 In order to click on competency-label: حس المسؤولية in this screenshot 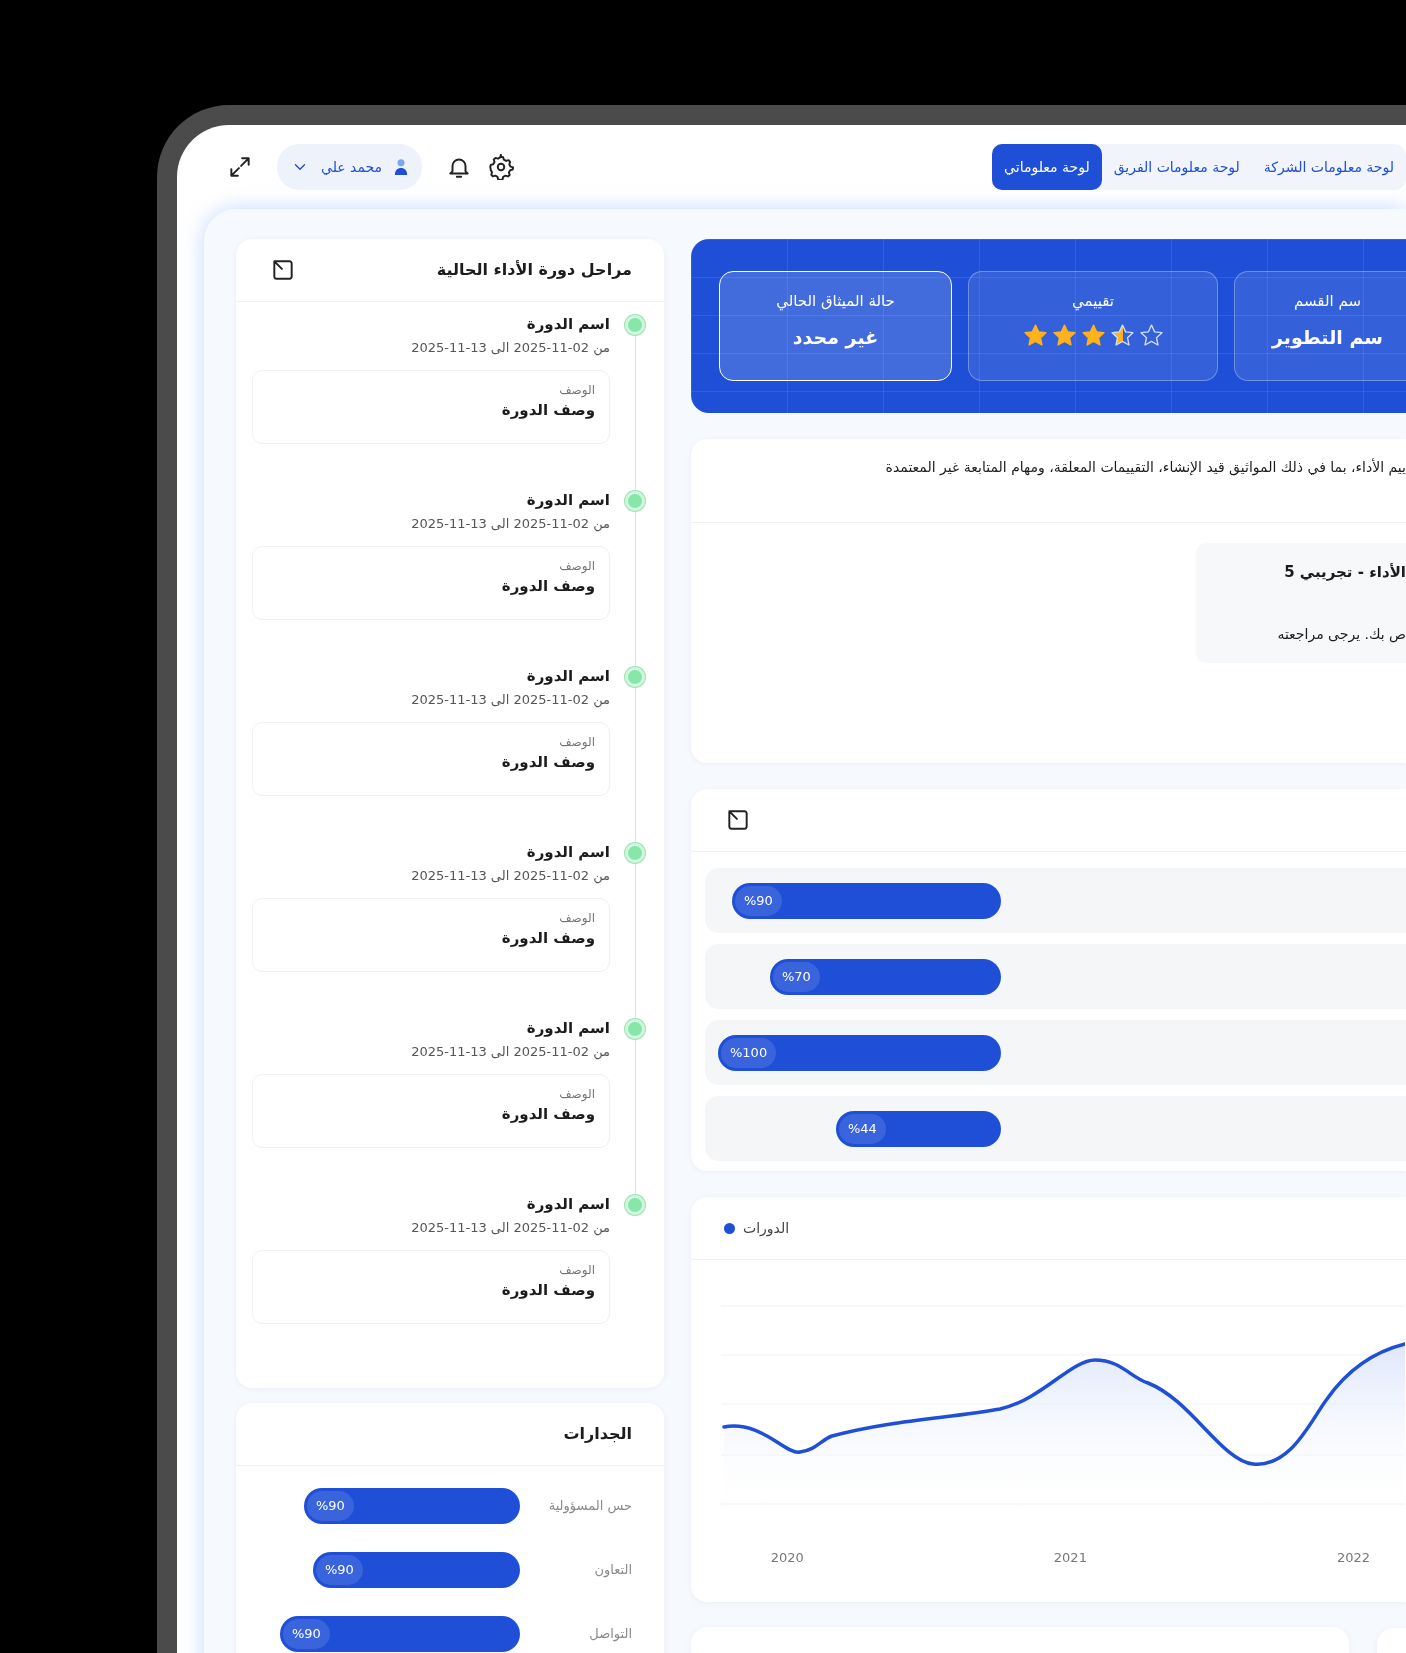, I will do `click(589, 1506)`.